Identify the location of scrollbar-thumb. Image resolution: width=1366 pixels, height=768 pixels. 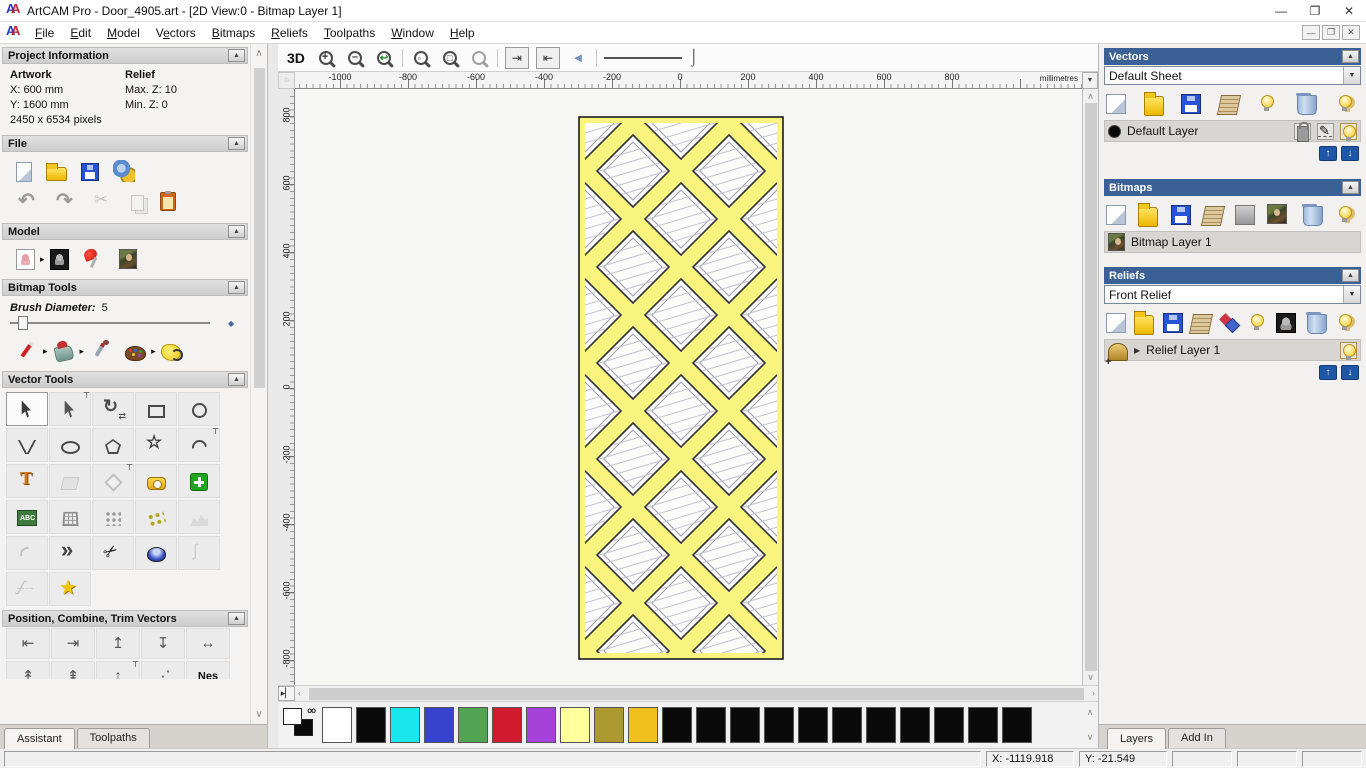
(1091, 387).